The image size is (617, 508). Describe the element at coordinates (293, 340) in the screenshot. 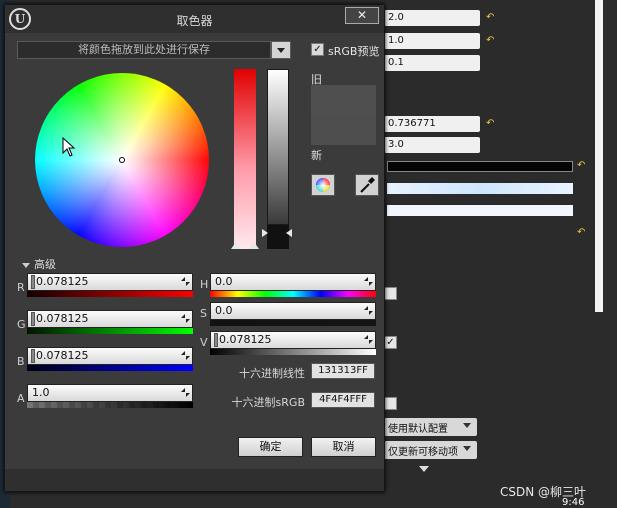

I see `value-channel-field: 0.078125` at that location.